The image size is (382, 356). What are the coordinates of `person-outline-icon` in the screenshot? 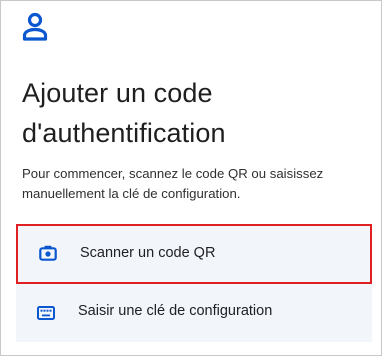 It's located at (35, 26).